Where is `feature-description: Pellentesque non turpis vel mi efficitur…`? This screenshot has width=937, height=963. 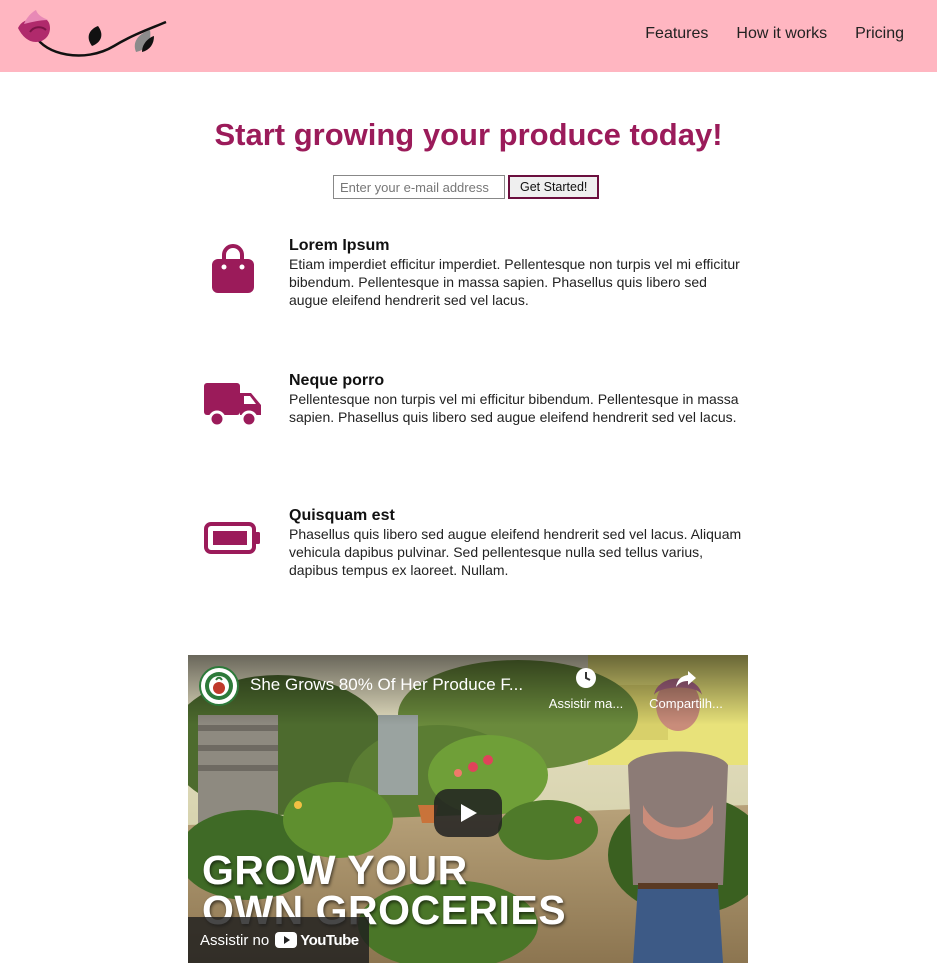
feature-description: Pellentesque non turpis vel mi efficitur… is located at coordinates (514, 408).